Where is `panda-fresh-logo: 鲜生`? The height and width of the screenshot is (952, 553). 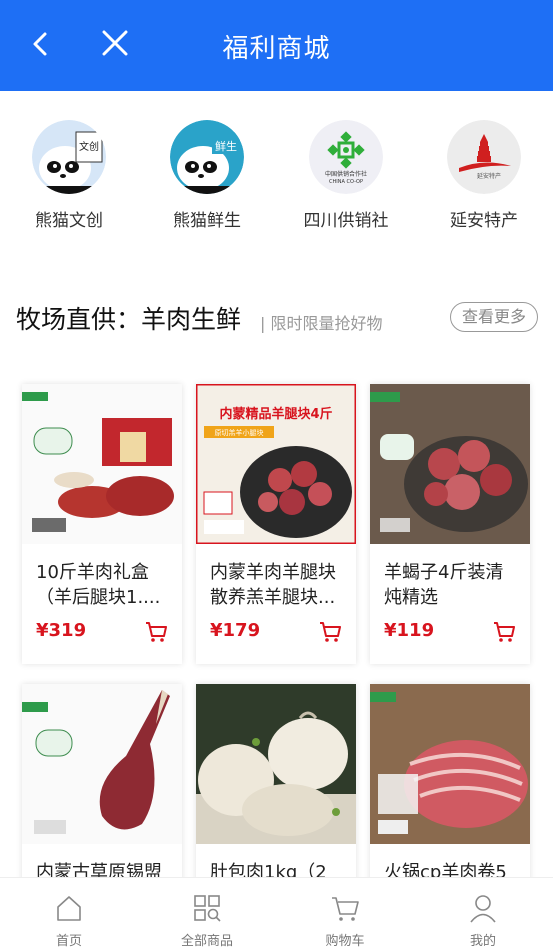
panda-fresh-logo: 鲜生 is located at coordinates (207, 157).